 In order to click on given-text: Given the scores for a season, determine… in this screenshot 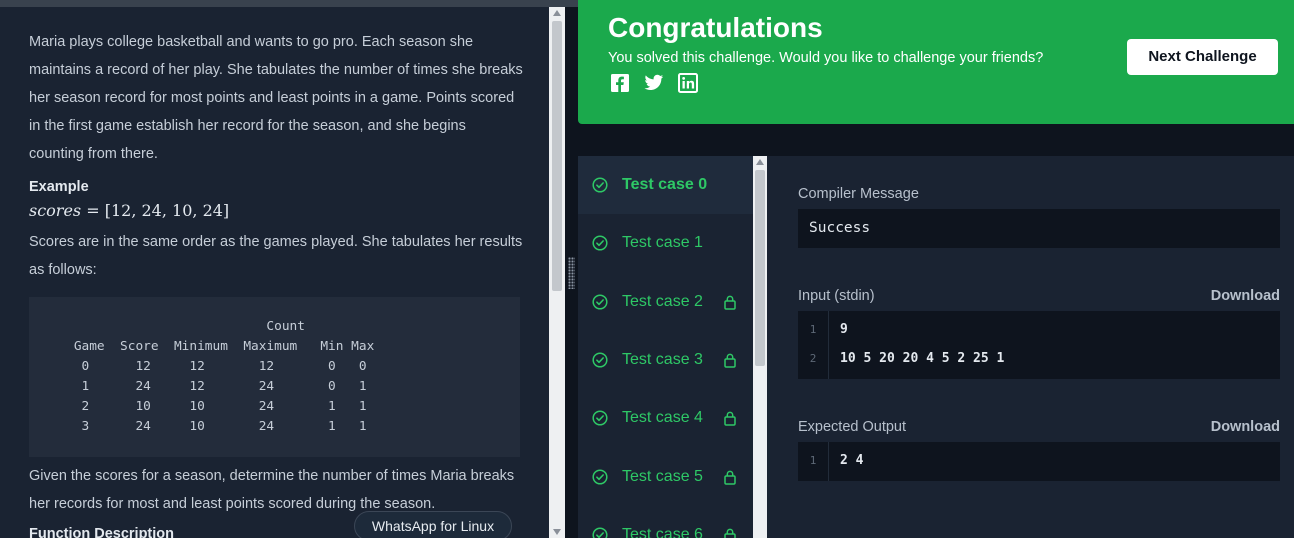, I will do `click(272, 490)`.